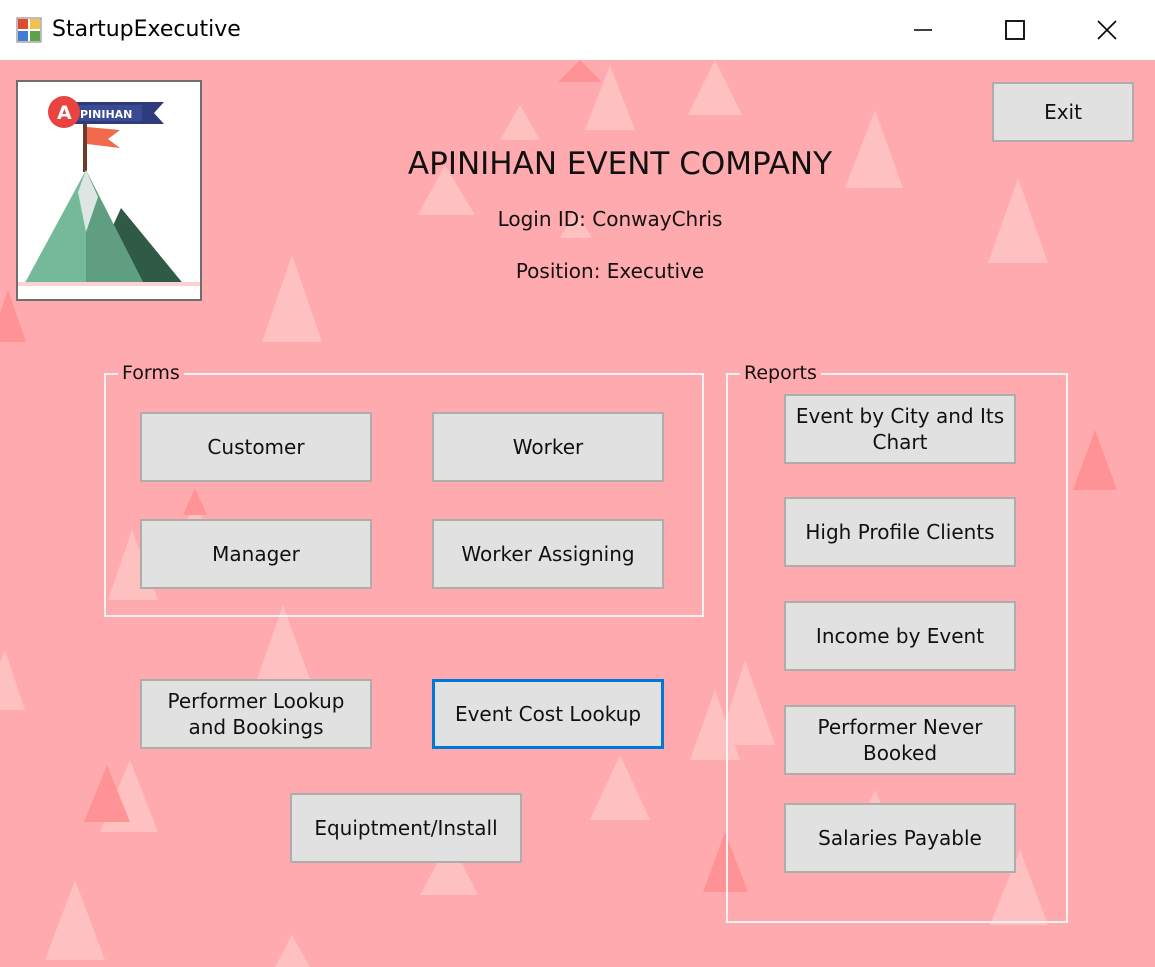 This screenshot has width=1155, height=967. I want to click on close-icon, so click(1107, 30).